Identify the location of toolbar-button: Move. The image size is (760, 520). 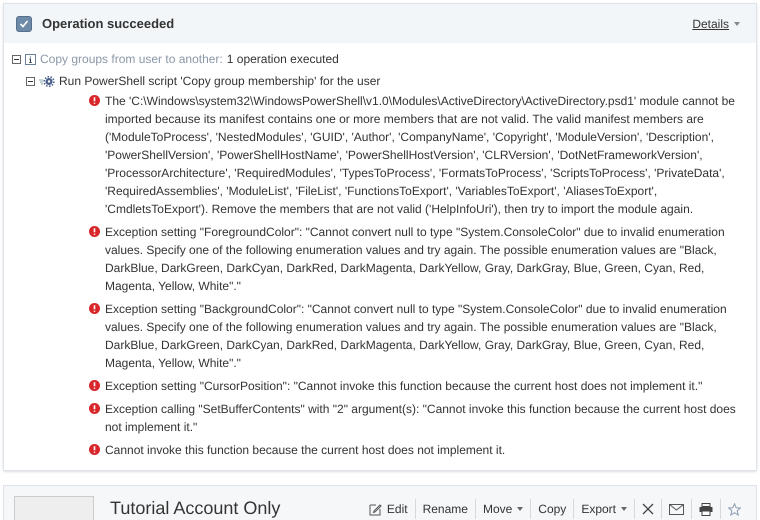
(503, 509).